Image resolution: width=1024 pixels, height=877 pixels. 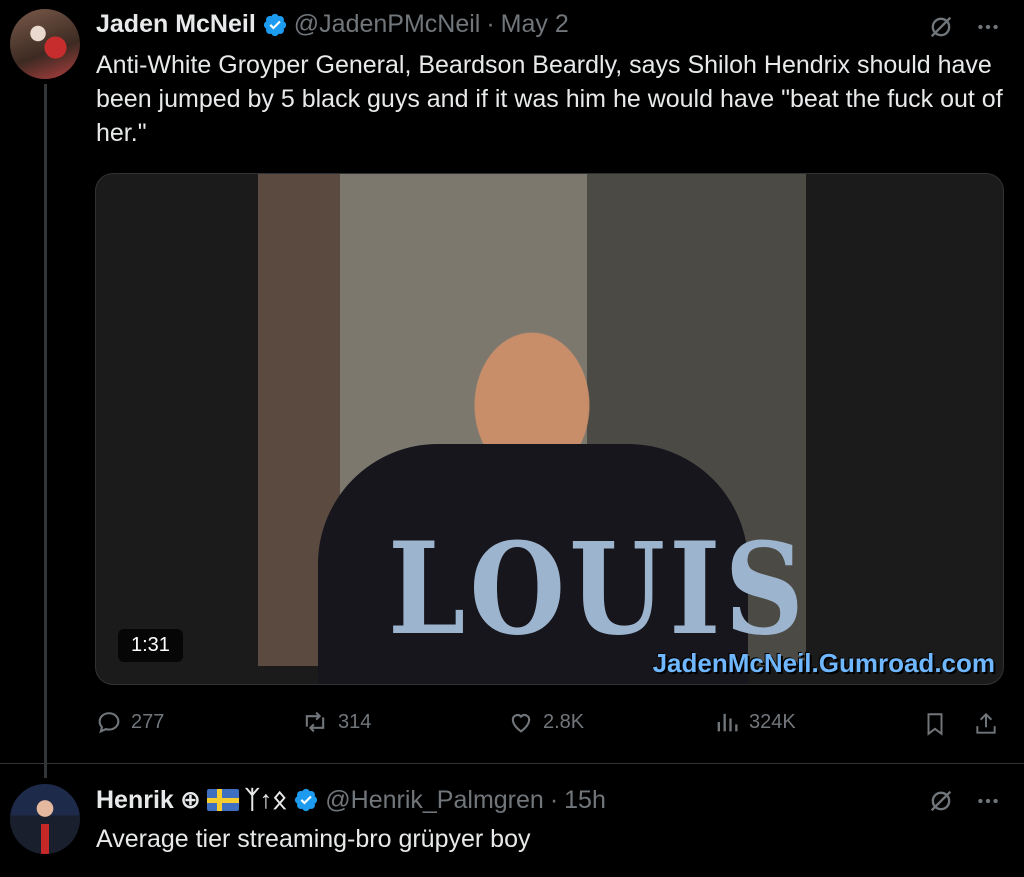 I want to click on bookmark-icon, so click(x=935, y=724).